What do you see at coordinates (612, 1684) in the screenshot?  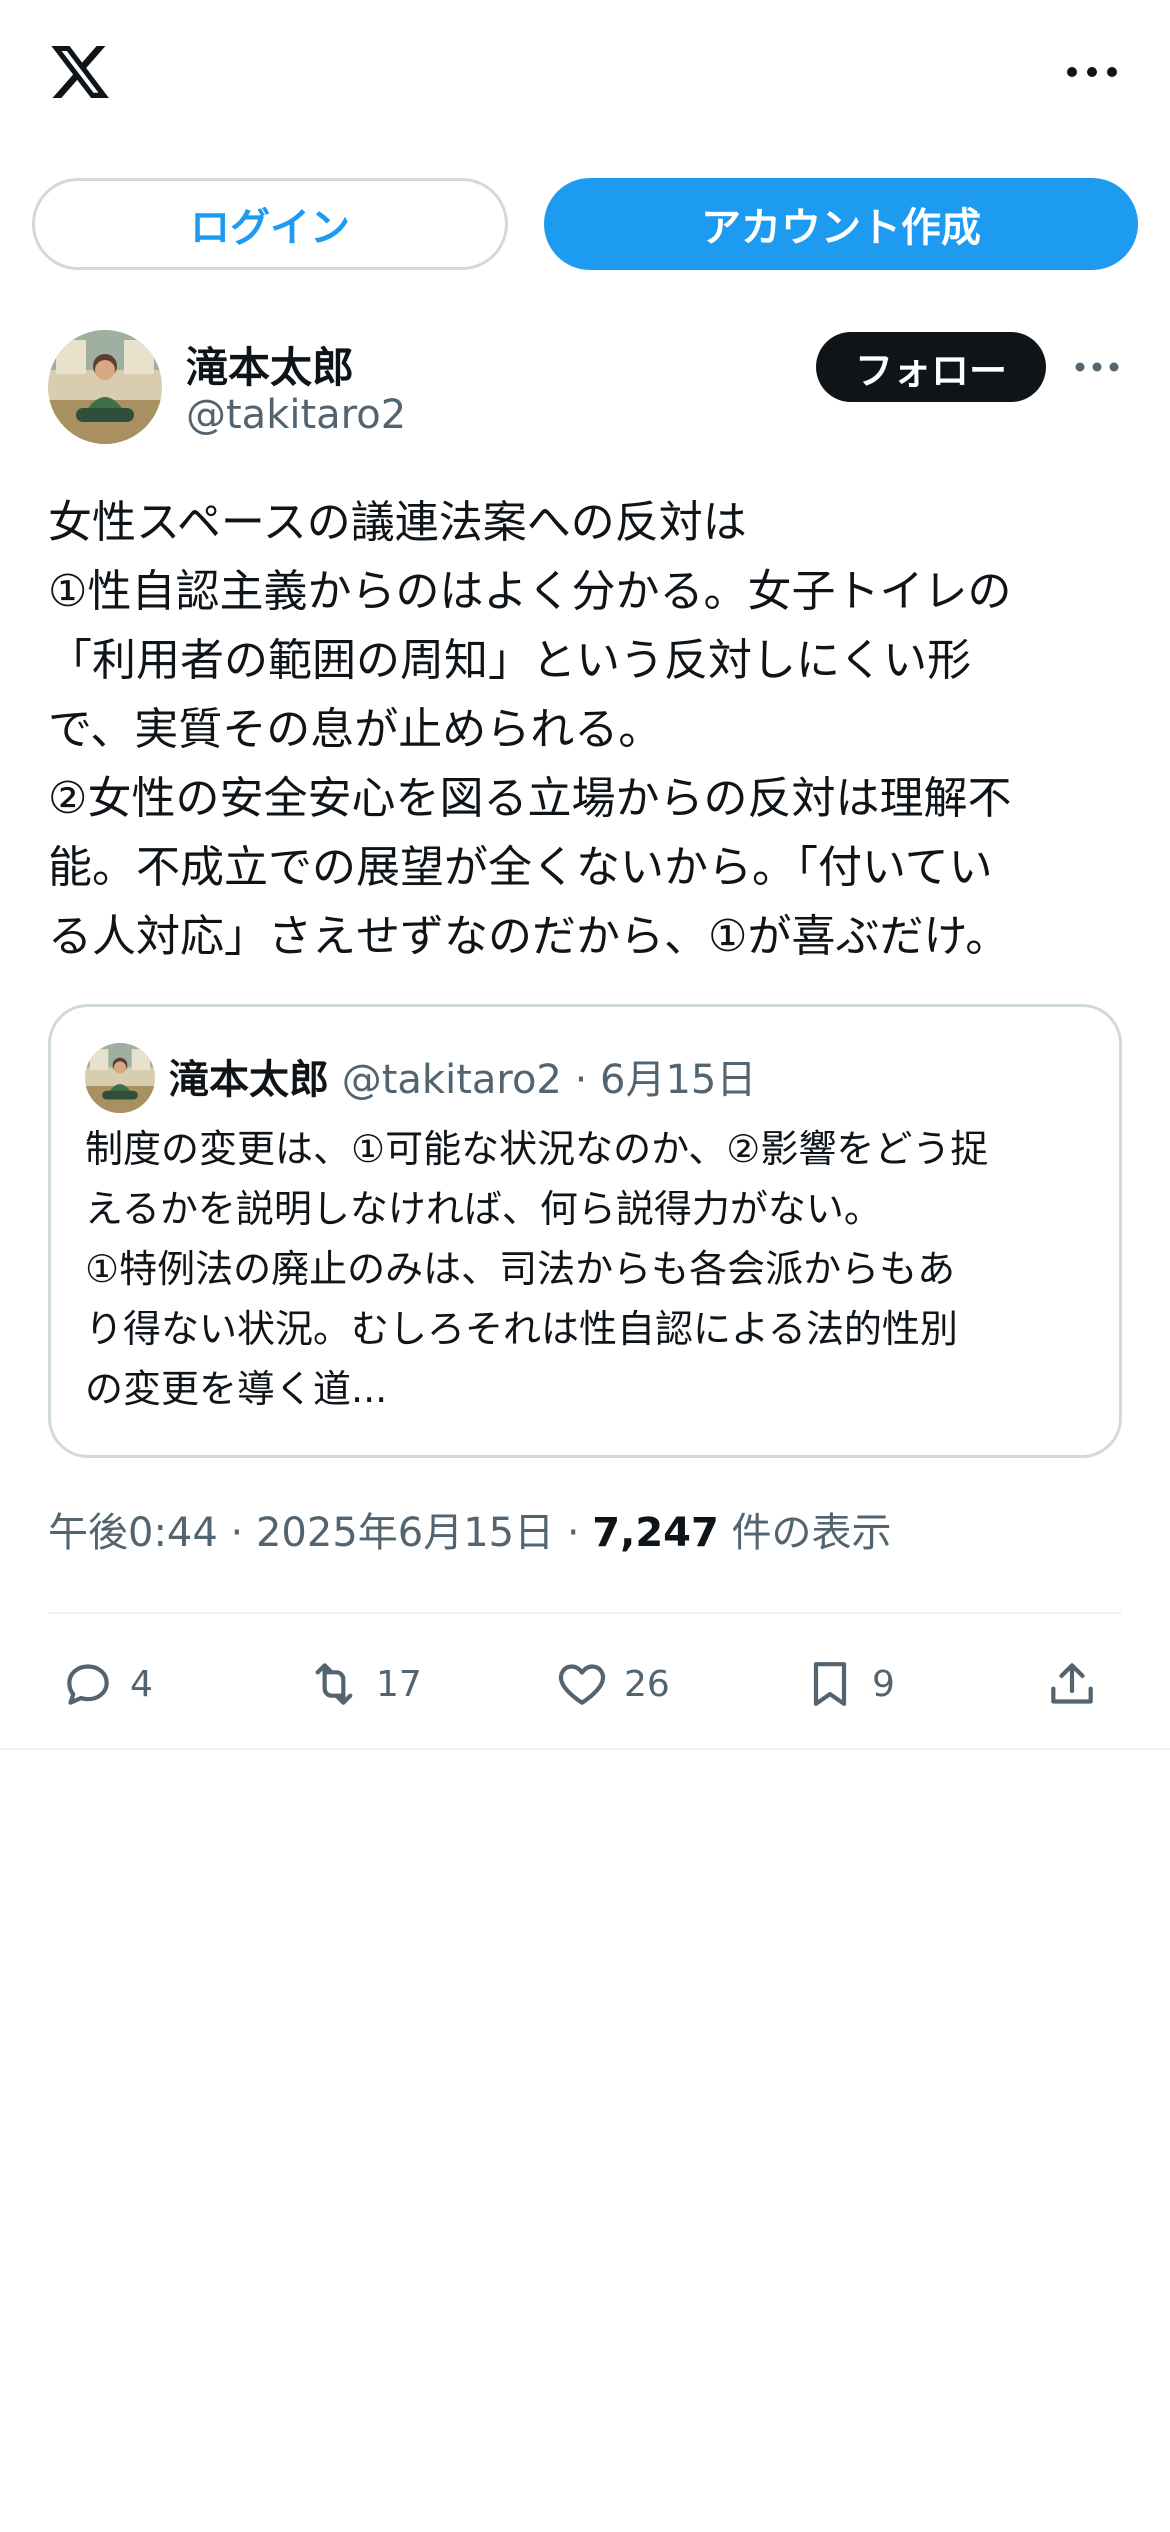 I see `like-button: 26` at bounding box center [612, 1684].